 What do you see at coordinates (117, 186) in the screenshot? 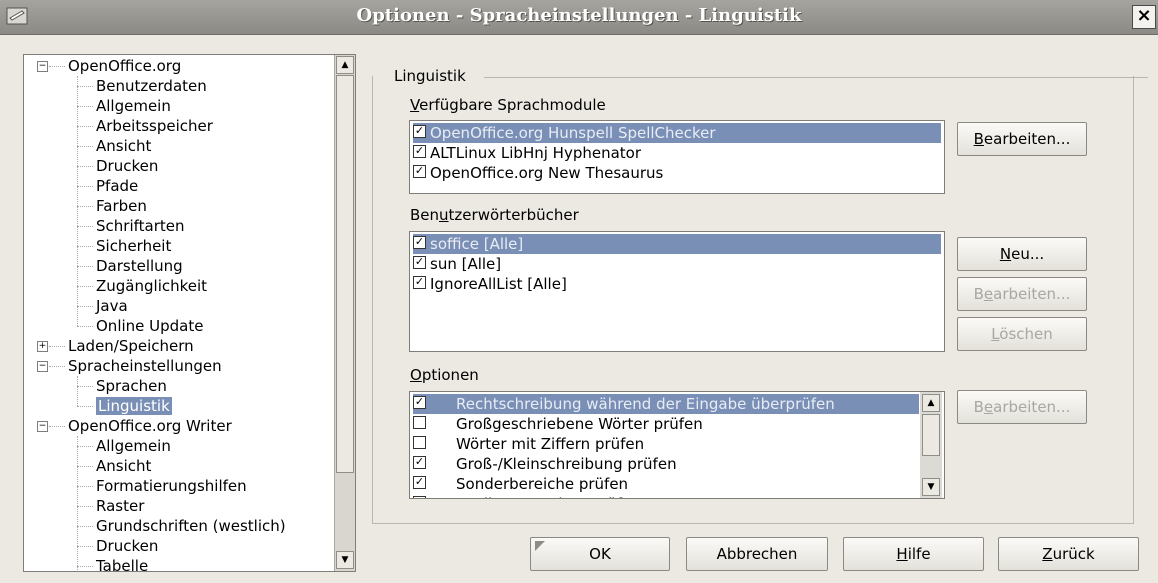
I see `tree-item: Pfade` at bounding box center [117, 186].